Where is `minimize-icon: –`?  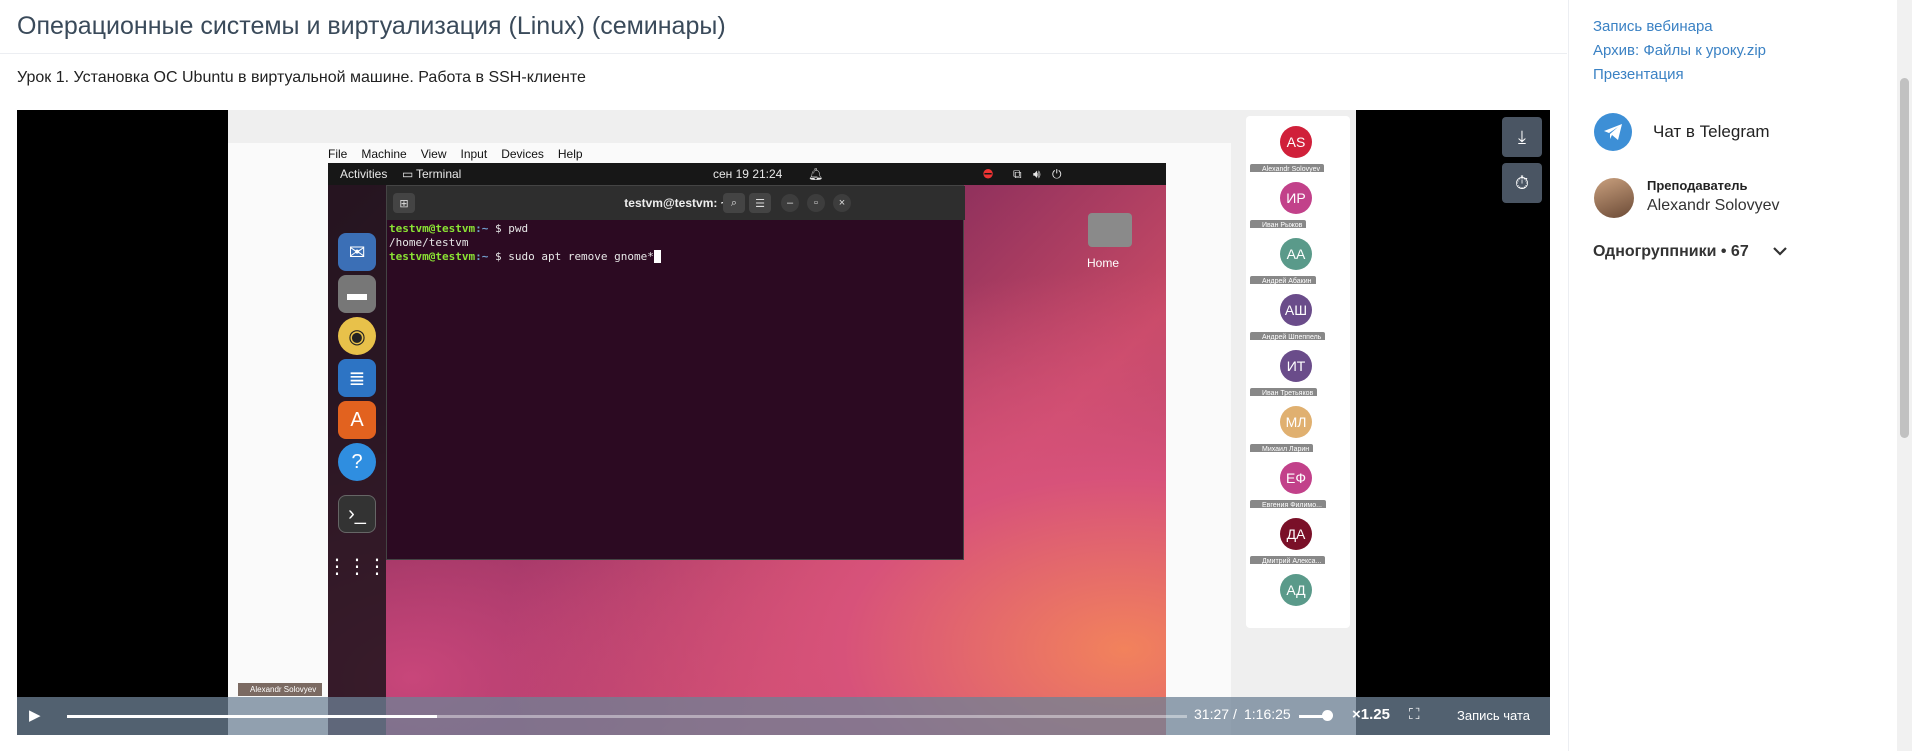 minimize-icon: – is located at coordinates (790, 203).